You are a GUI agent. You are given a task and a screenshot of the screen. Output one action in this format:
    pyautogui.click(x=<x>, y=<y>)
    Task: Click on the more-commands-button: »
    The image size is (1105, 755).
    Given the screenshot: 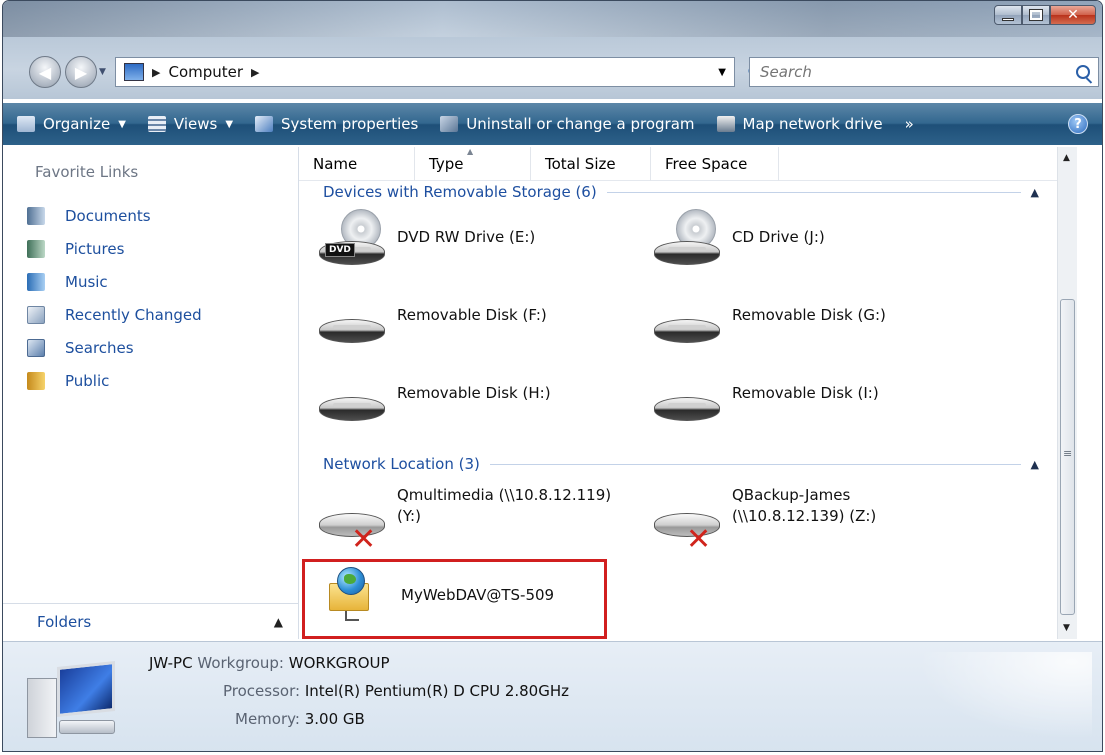 What is the action you would take?
    pyautogui.click(x=909, y=124)
    